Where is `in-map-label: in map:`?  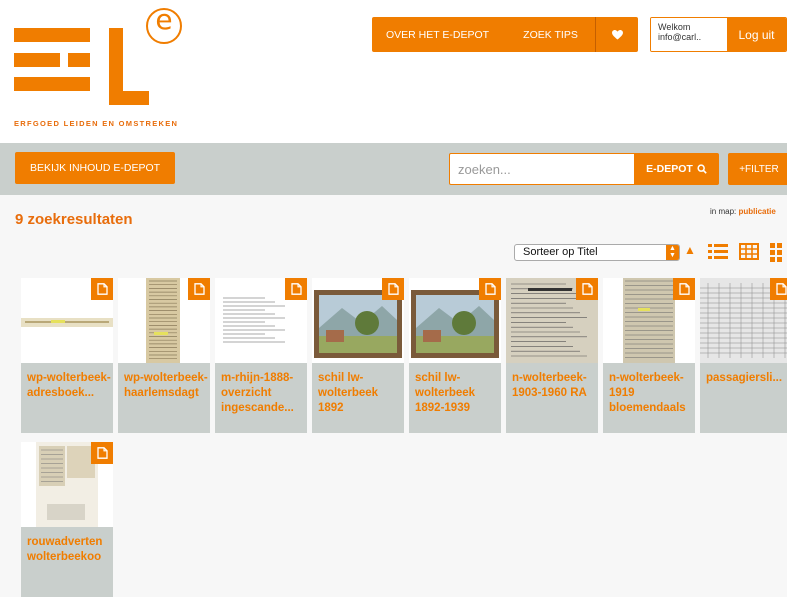 in-map-label: in map: is located at coordinates (723, 211).